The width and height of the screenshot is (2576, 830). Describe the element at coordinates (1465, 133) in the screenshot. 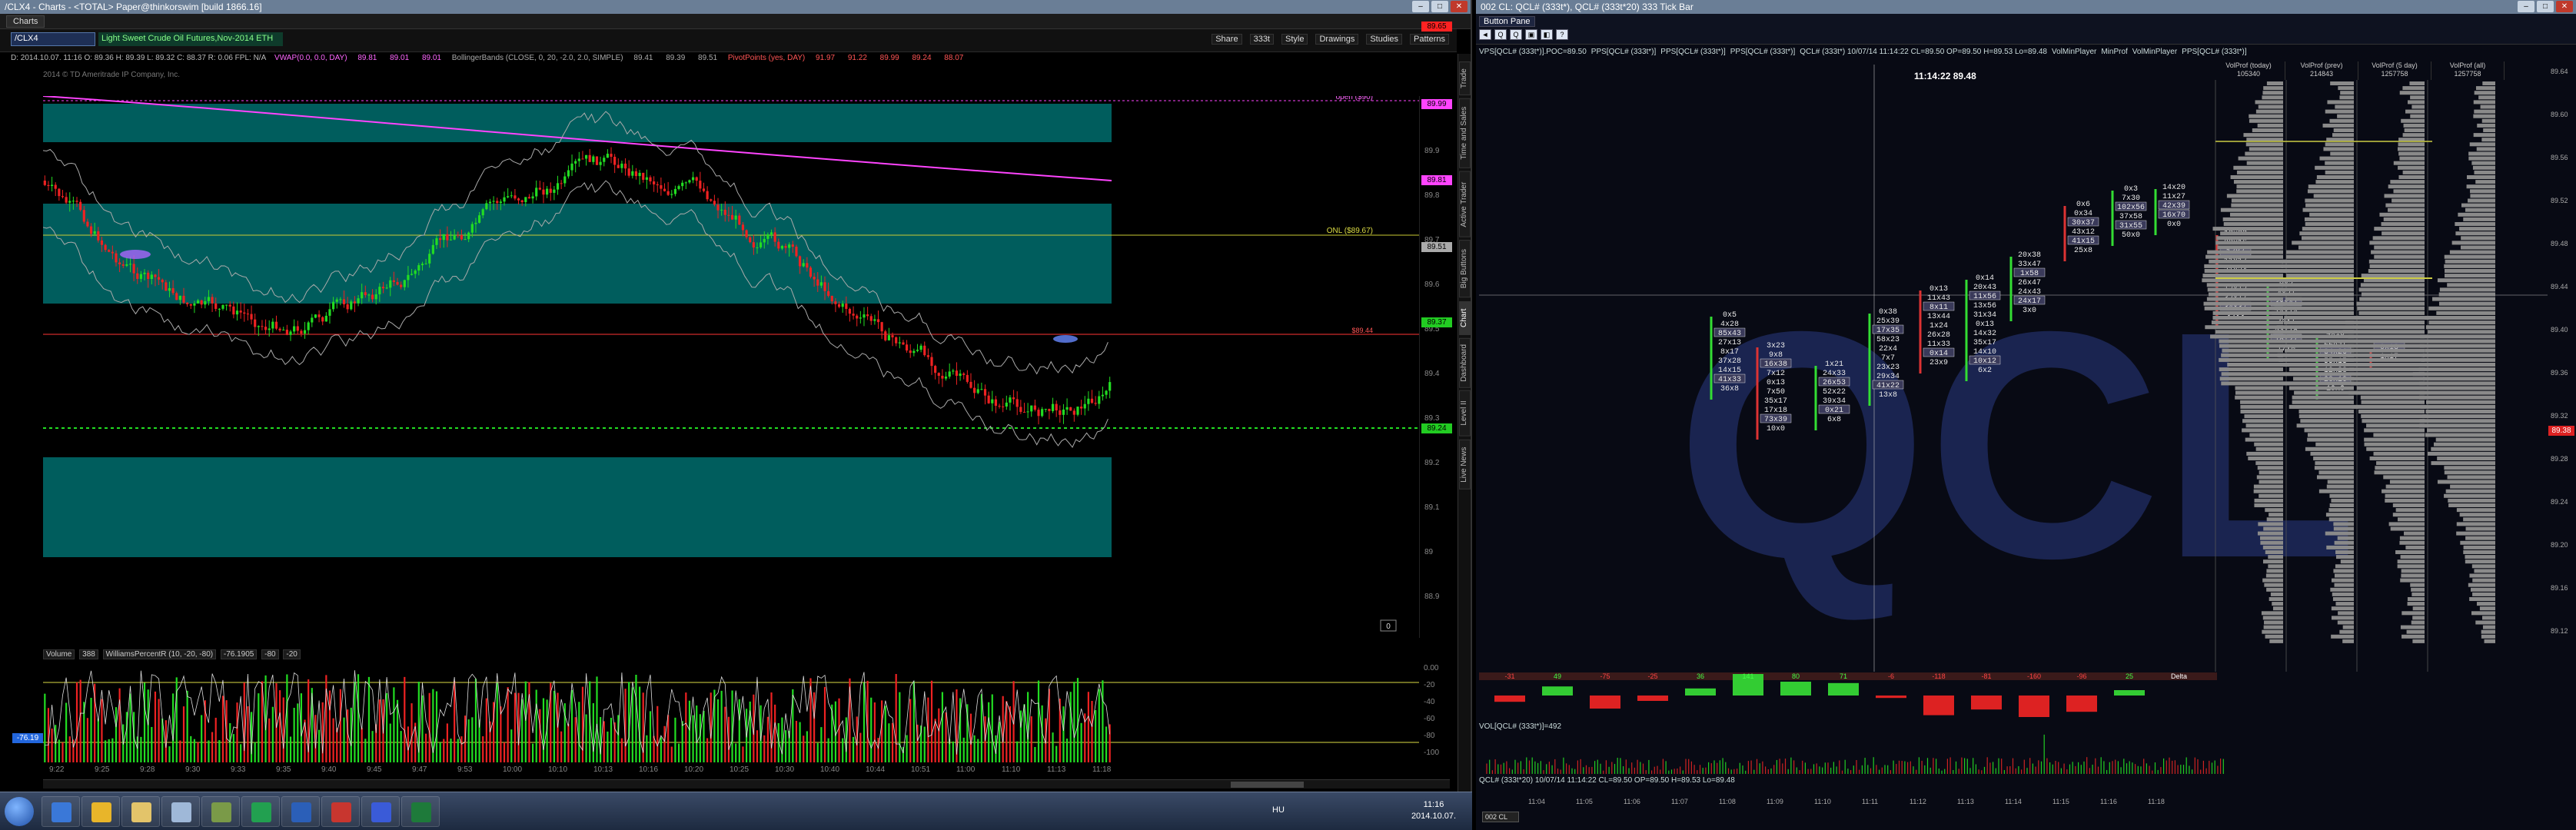

I see `side-tab-time-and-sales: Time and Sales` at that location.